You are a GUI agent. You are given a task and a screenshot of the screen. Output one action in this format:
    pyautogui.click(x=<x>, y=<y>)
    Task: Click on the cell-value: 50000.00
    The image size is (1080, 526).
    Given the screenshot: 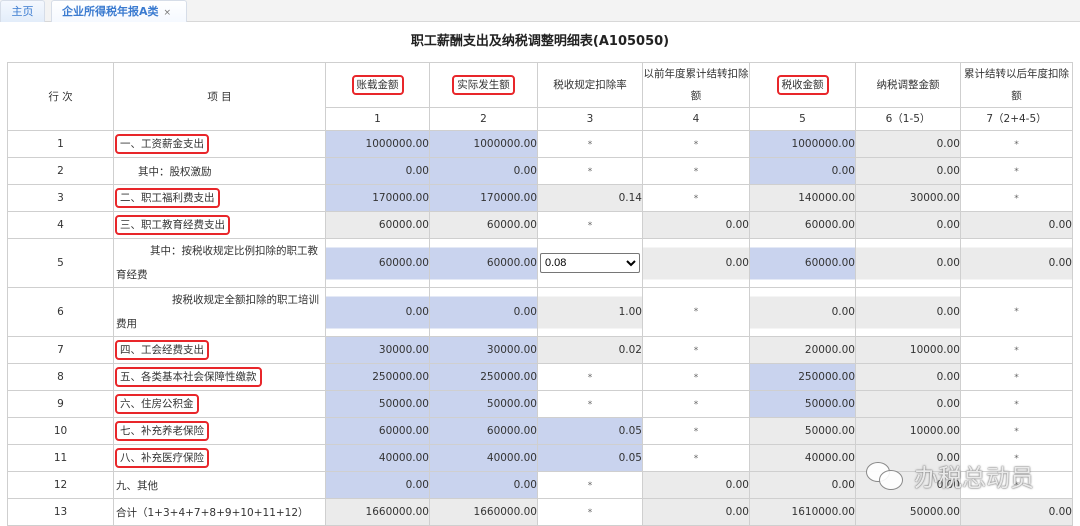 What is the action you would take?
    pyautogui.click(x=829, y=431)
    